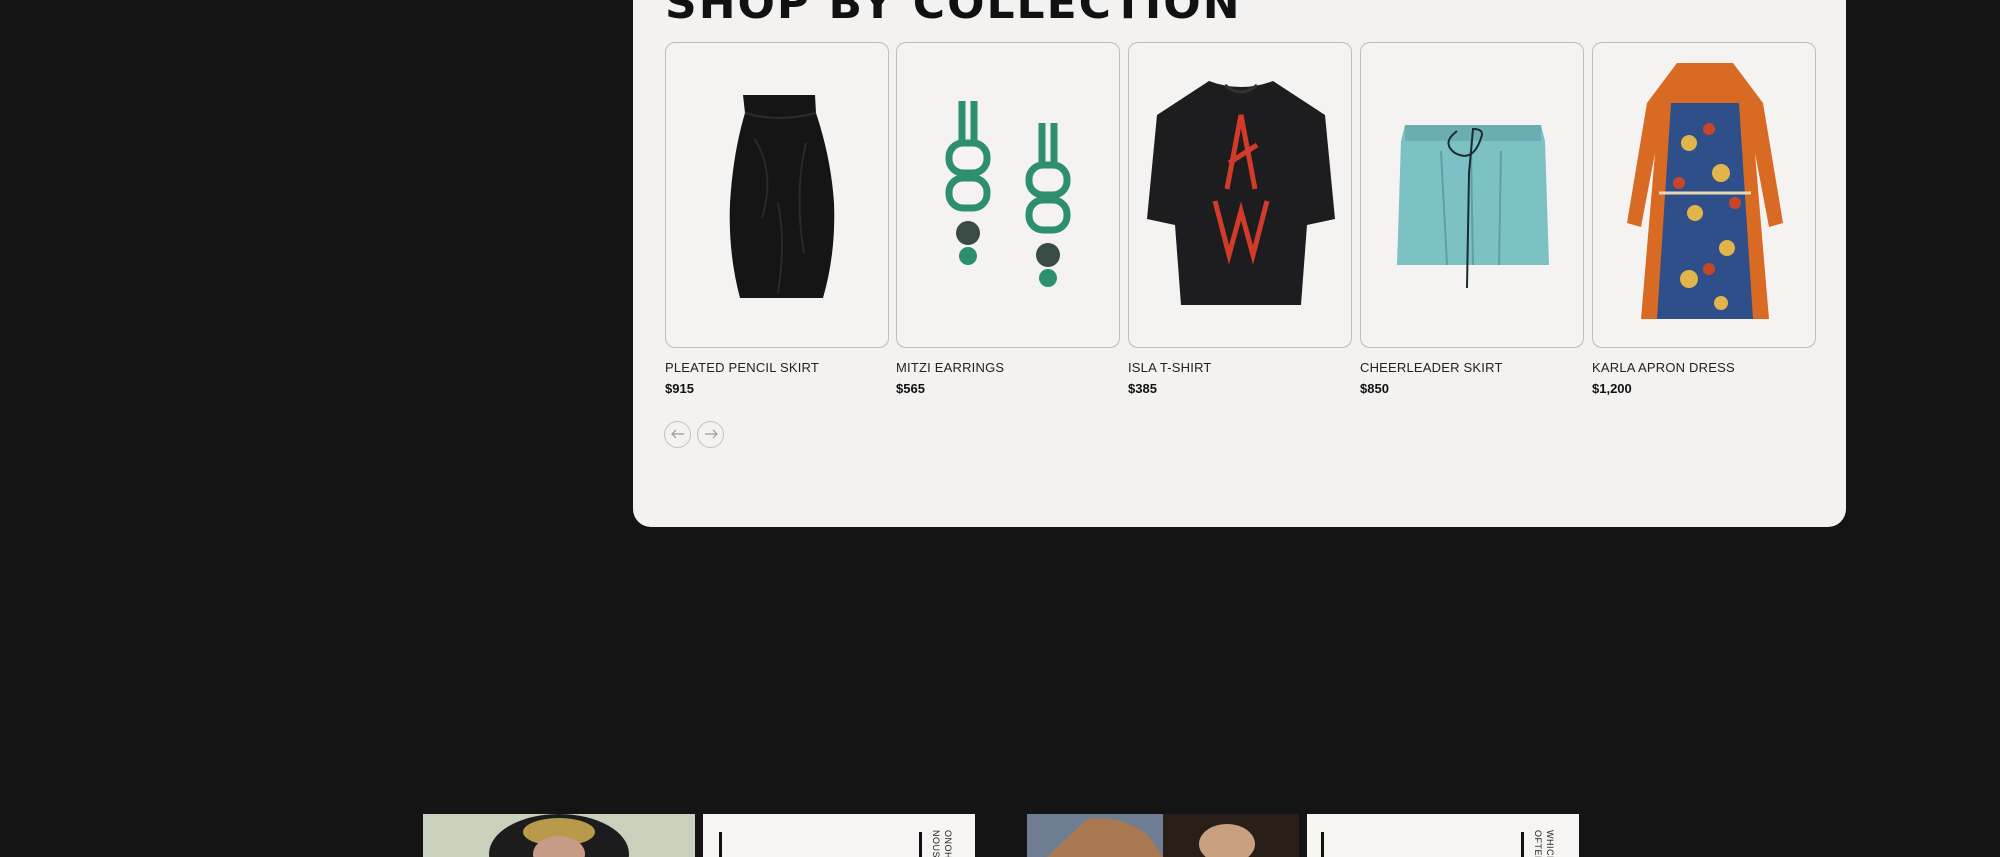 Image resolution: width=2000 pixels, height=857 pixels. I want to click on product-price: $565, so click(910, 388).